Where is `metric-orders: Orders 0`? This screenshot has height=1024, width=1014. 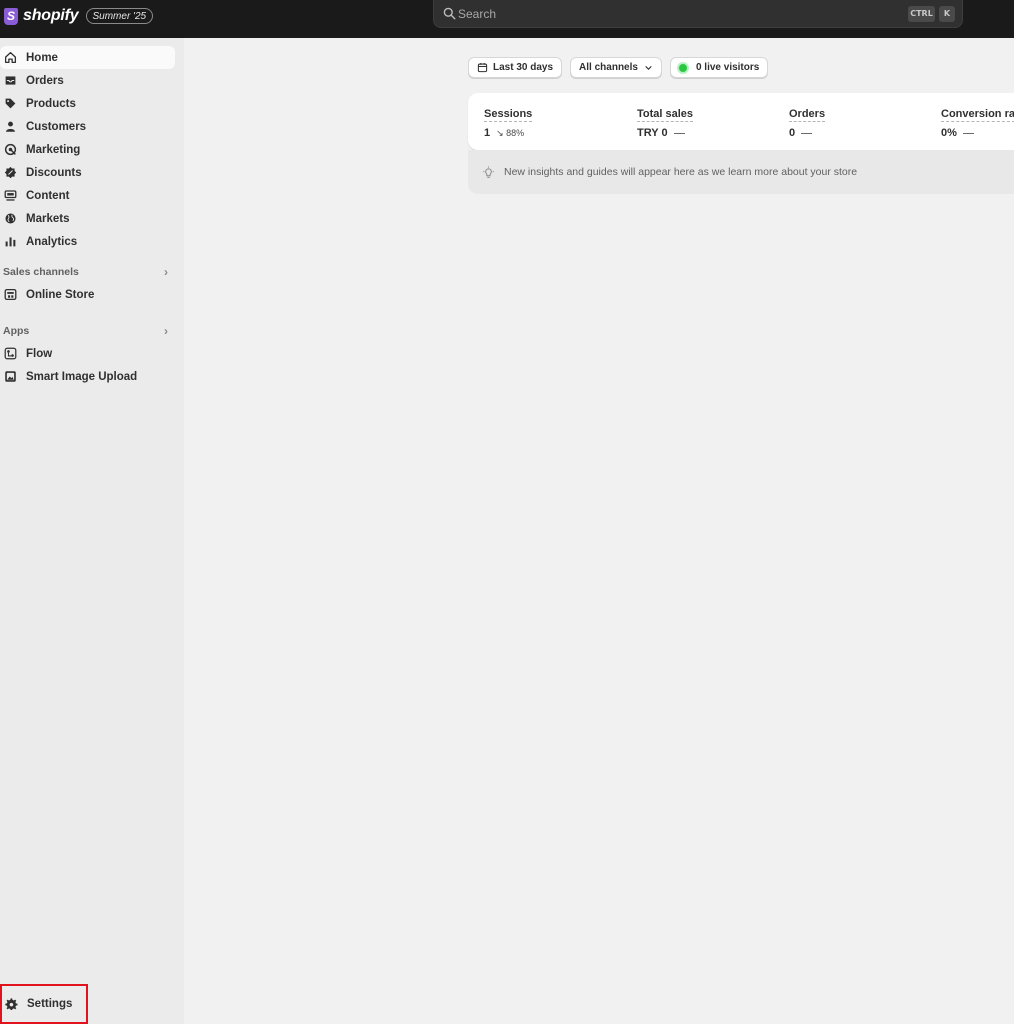 metric-orders: Orders 0 is located at coordinates (807, 121).